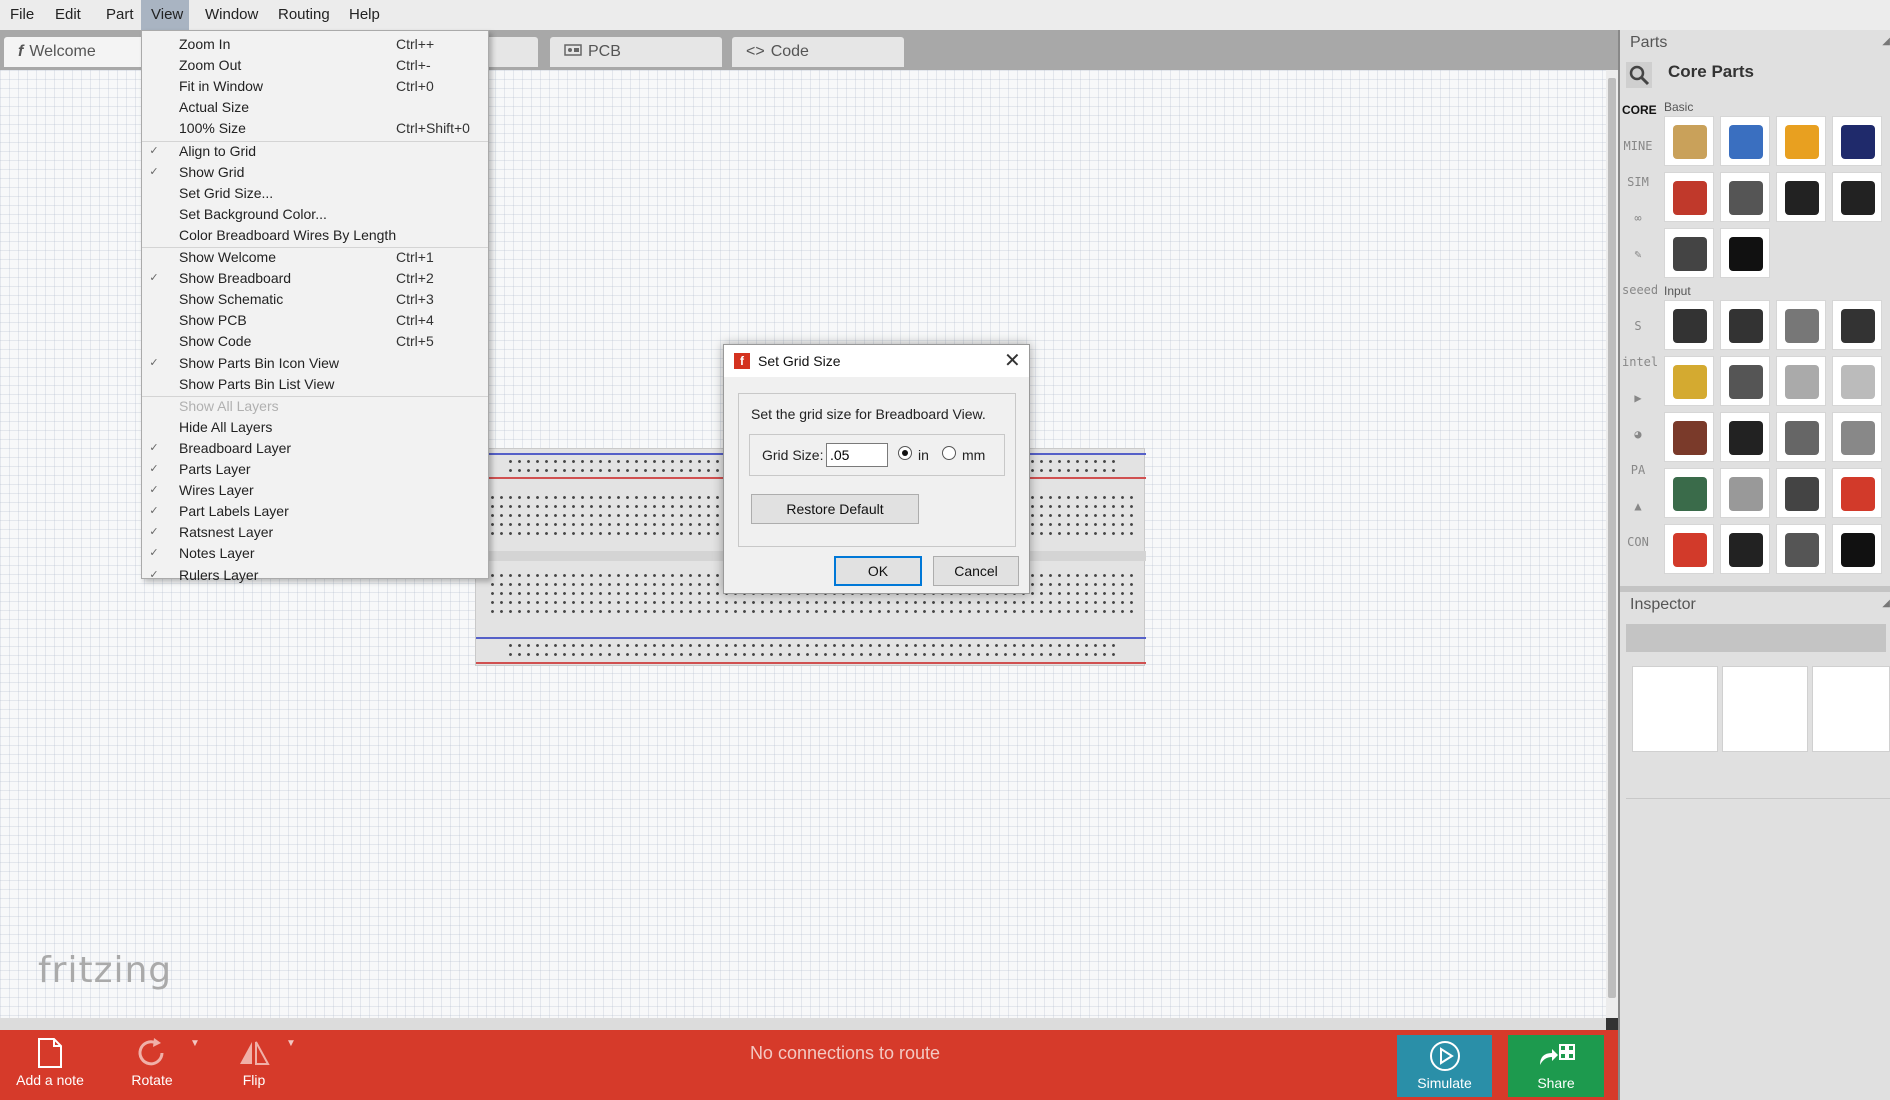  I want to click on view-menu-item: ✓ Align to Grid, so click(315, 151).